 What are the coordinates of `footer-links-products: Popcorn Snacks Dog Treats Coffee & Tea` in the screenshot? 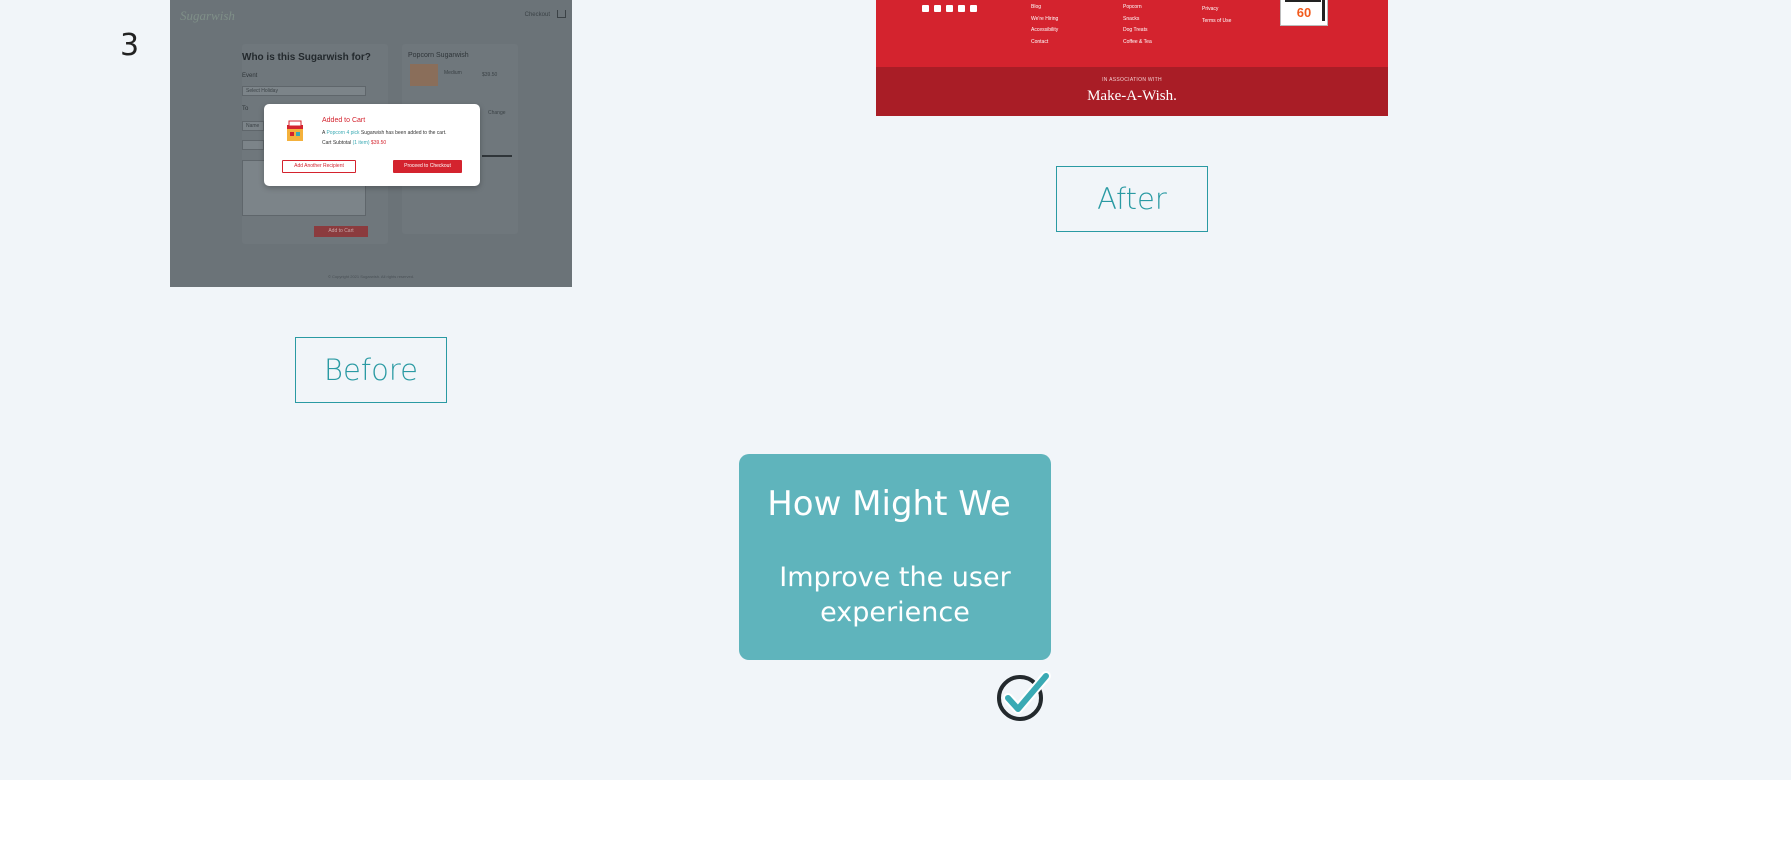 It's located at (1137, 24).